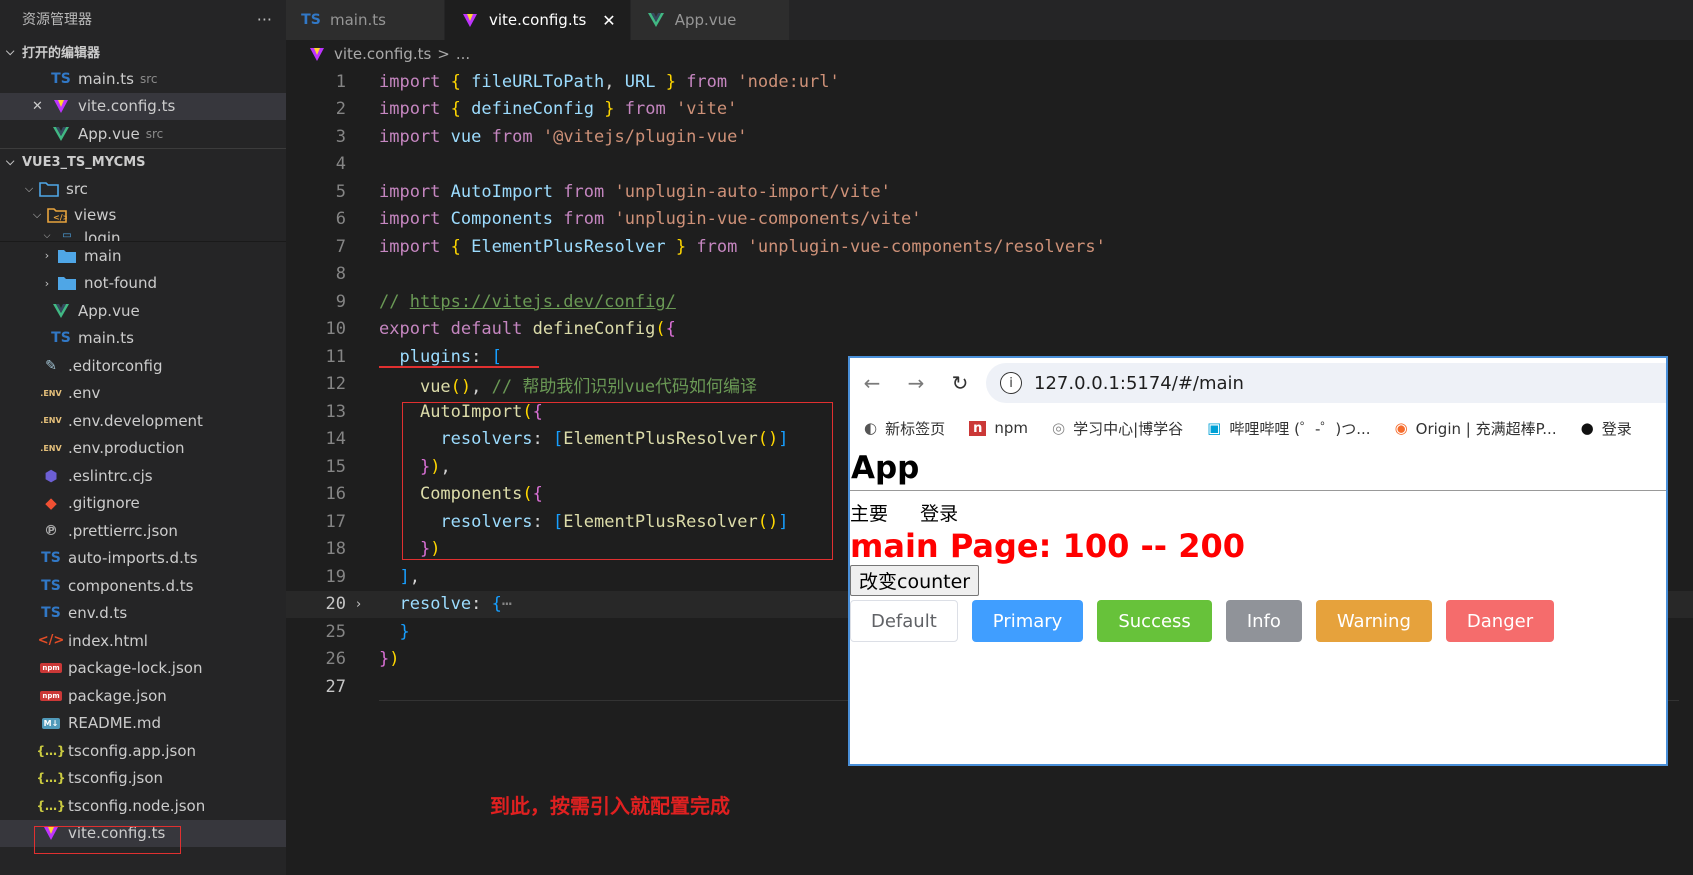  What do you see at coordinates (543, 302) in the screenshot?
I see `config-link: https://vitejs.dev/config/` at bounding box center [543, 302].